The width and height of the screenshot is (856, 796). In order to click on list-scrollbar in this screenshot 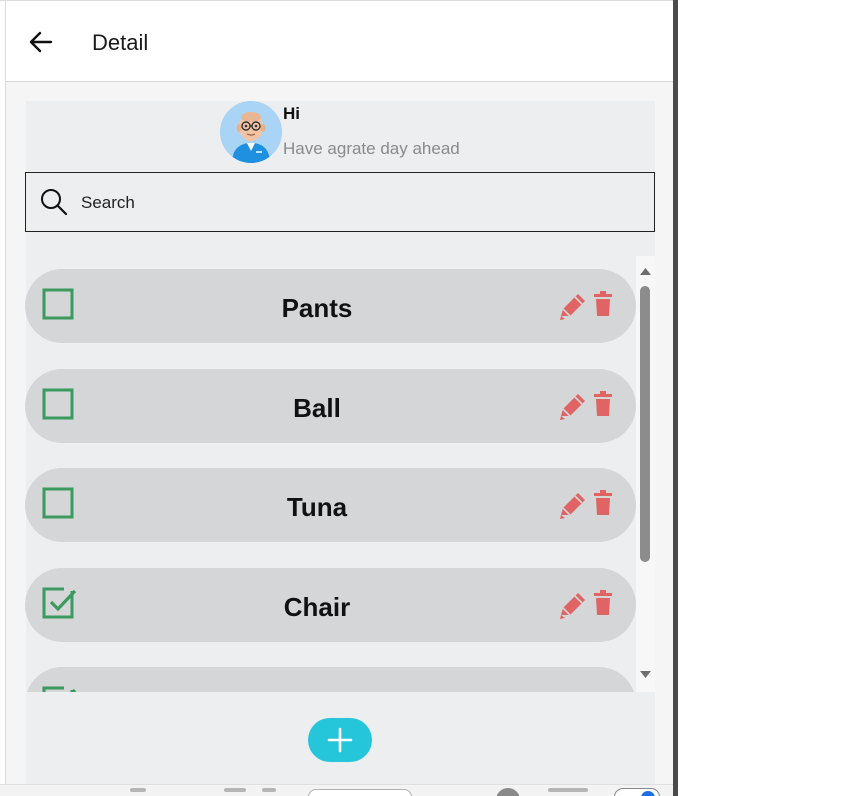, I will do `click(645, 474)`.